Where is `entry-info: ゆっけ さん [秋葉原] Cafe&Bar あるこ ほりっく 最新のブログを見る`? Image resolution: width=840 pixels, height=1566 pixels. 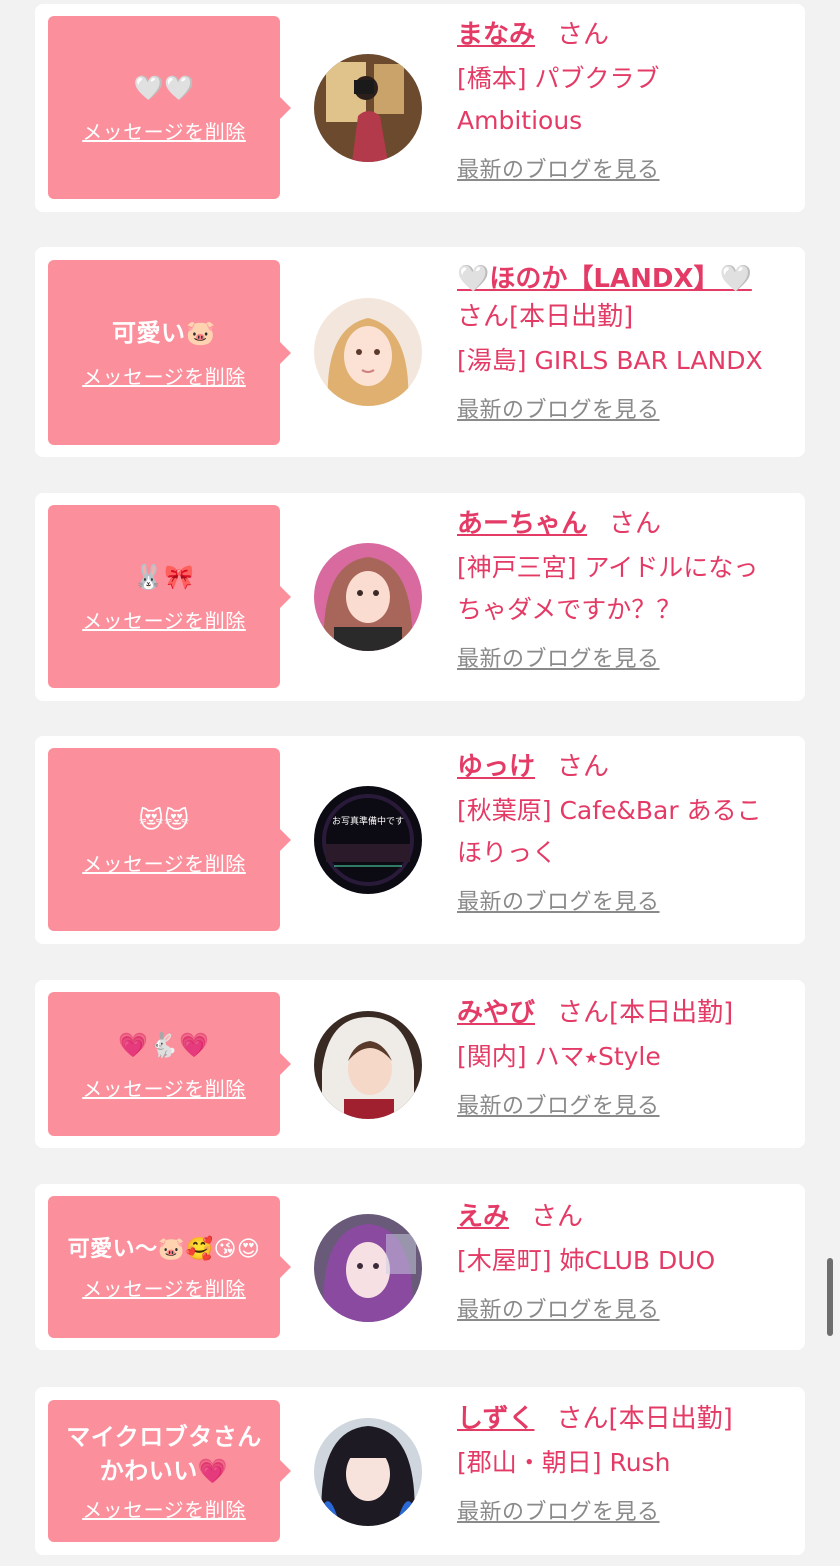 entry-info: ゆっけ さん [秋葉原] Cafe&Bar あるこ ほりっく 最新のブログを見る is located at coordinates (627, 832).